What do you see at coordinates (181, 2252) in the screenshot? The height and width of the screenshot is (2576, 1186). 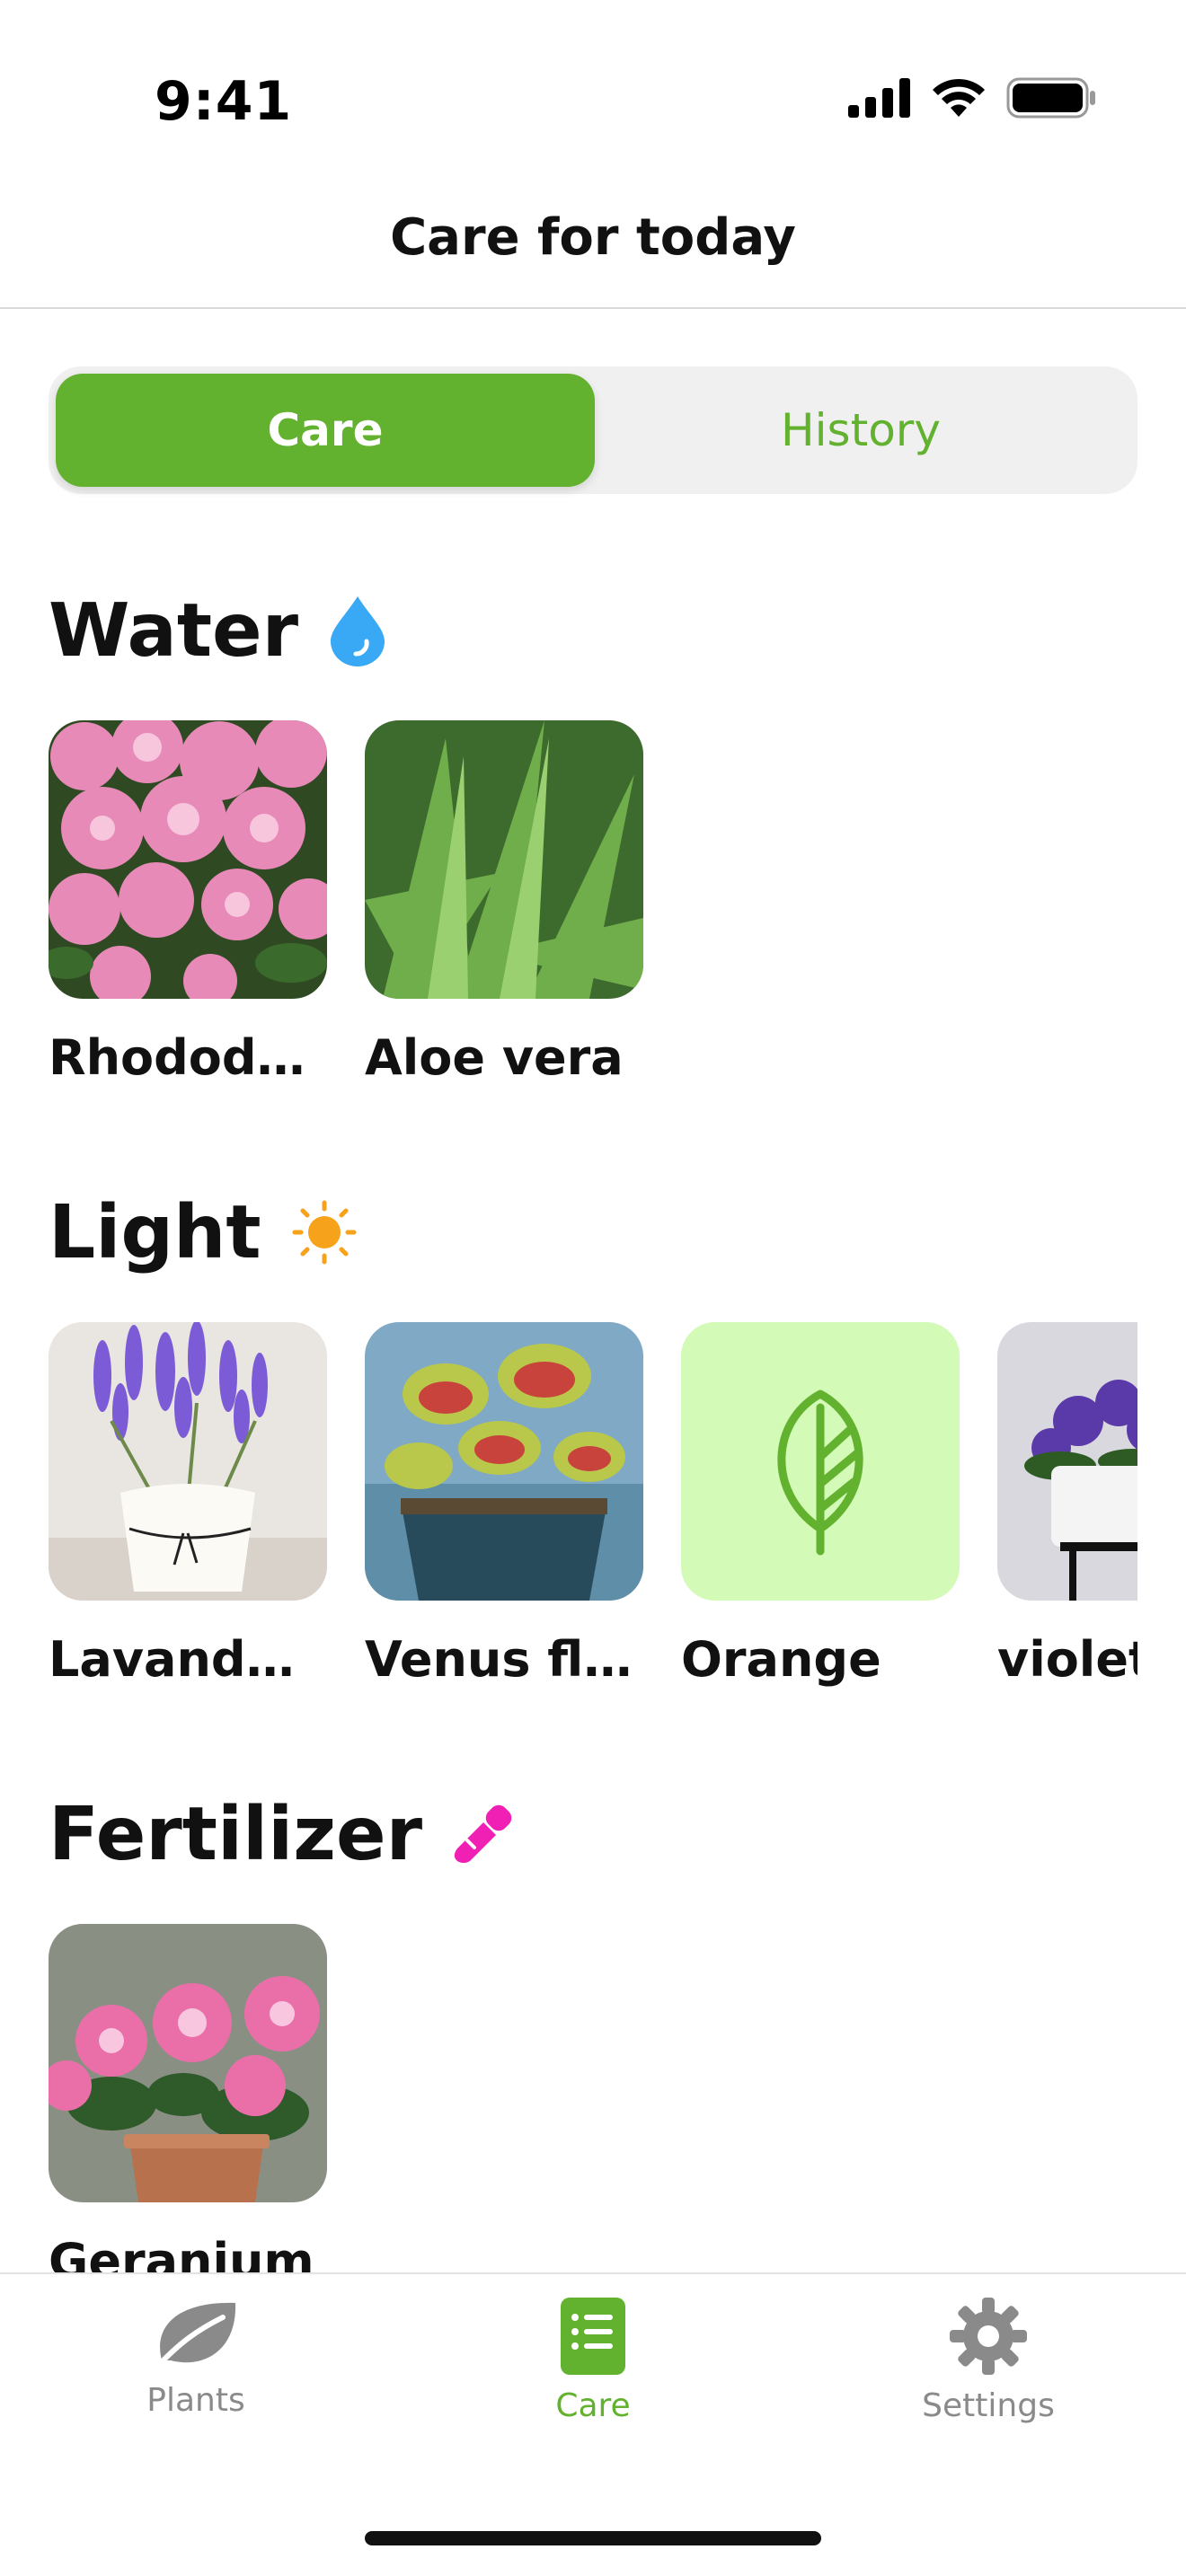 I see `plant-name: Geranium` at bounding box center [181, 2252].